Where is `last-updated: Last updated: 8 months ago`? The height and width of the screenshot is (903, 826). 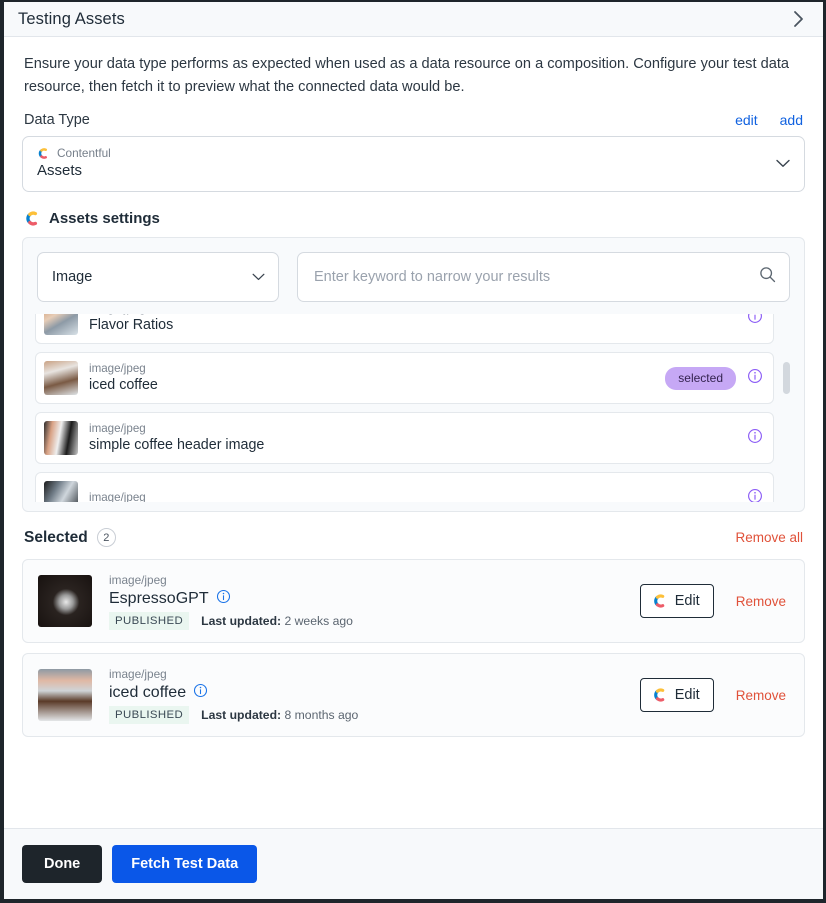
last-updated: Last updated: 8 months ago is located at coordinates (279, 715).